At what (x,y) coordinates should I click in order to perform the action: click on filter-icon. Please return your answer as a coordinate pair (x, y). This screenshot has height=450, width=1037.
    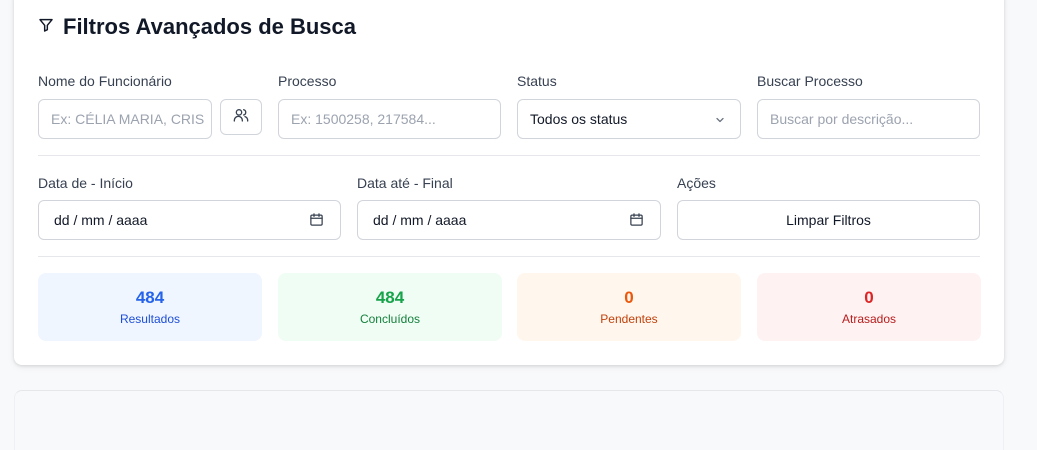
    Looking at the image, I should click on (46, 27).